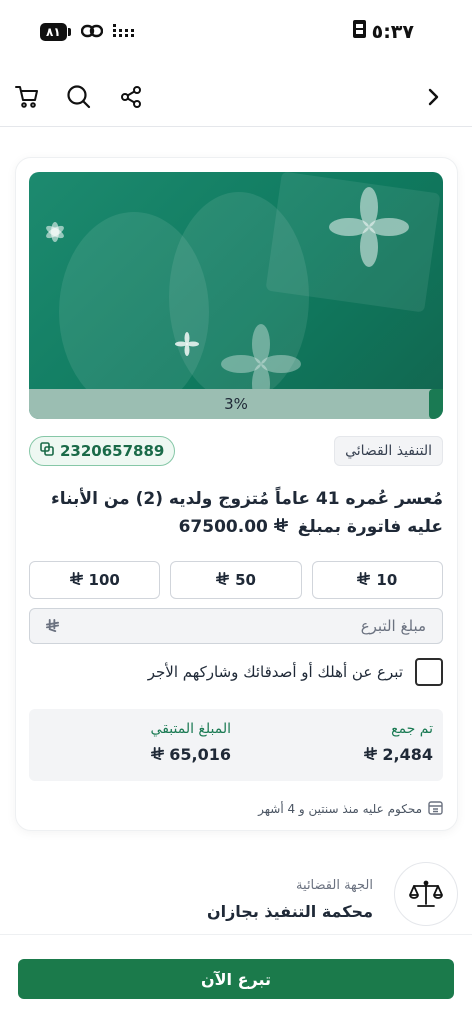 This screenshot has width=472, height=1024. I want to click on progress-label: 3%, so click(236, 404).